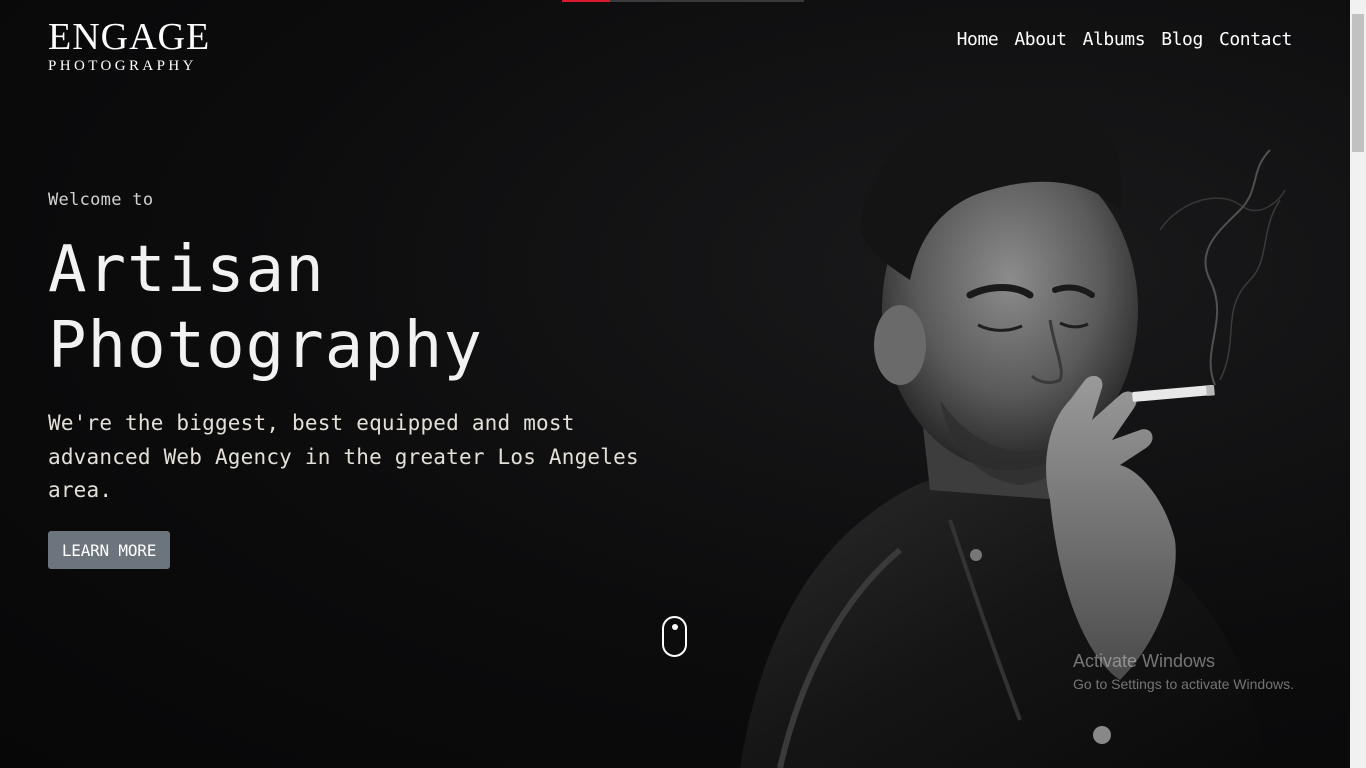 The width and height of the screenshot is (1366, 768). I want to click on nav-home: Home, so click(978, 39).